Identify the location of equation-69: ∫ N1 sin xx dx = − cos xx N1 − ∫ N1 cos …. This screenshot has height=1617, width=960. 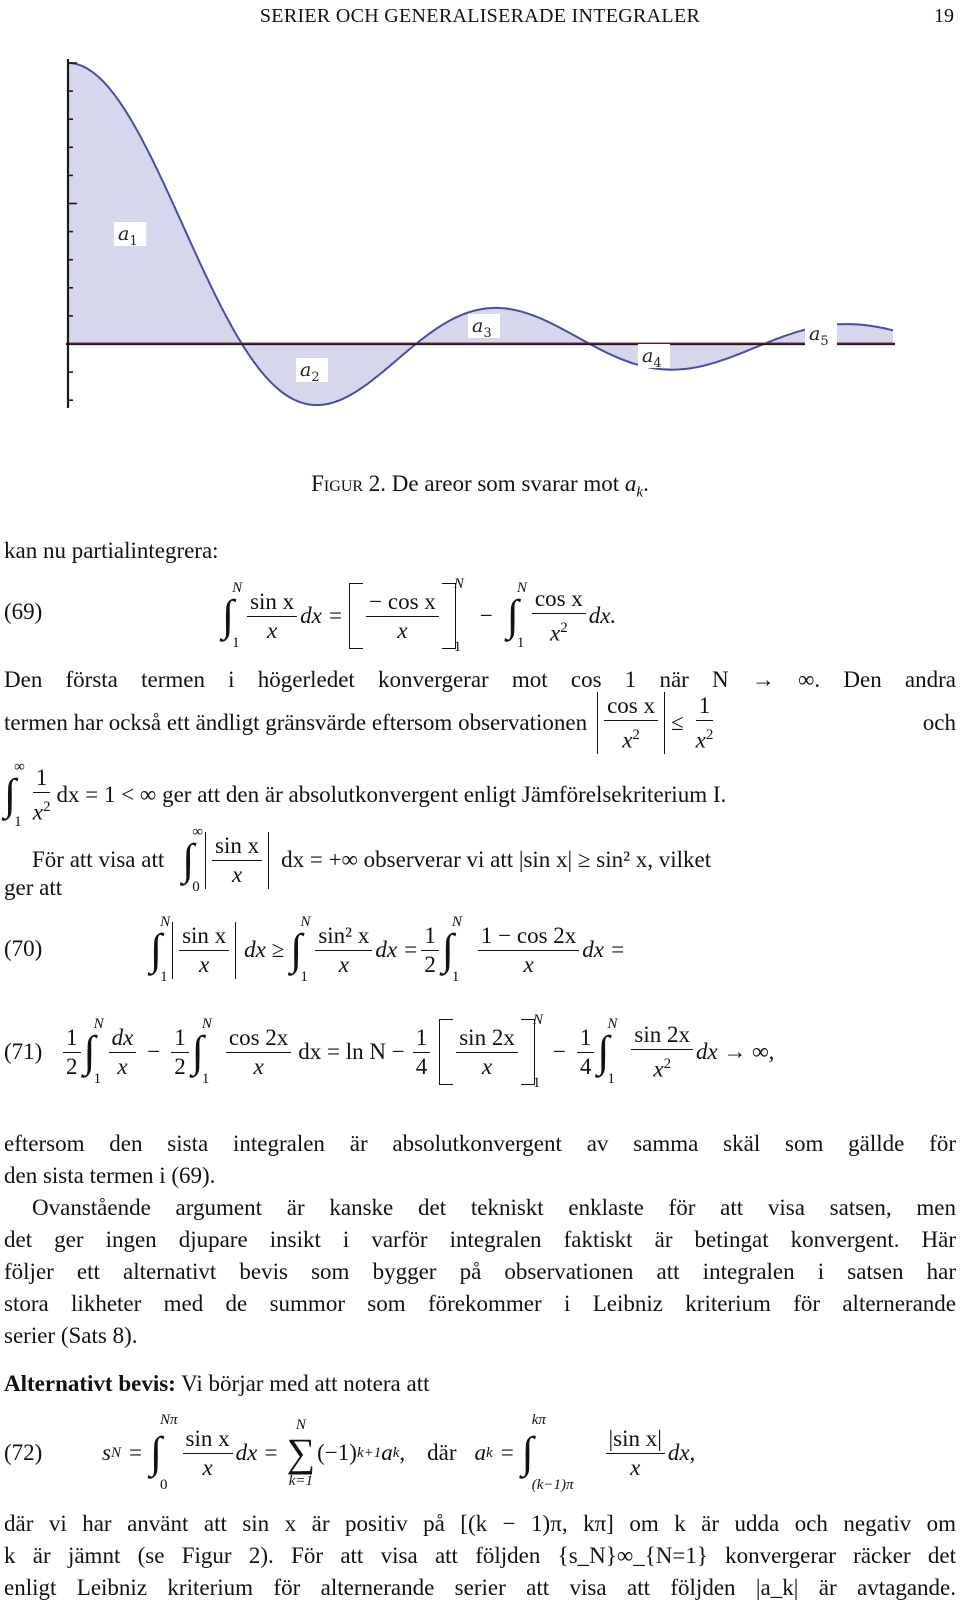
(419, 616).